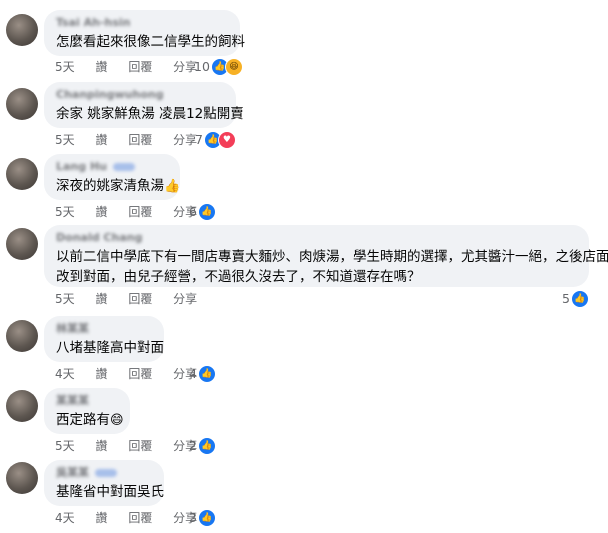 The image size is (608, 533). I want to click on comment-text: 深夜的姚家清魚湯👍, so click(118, 186).